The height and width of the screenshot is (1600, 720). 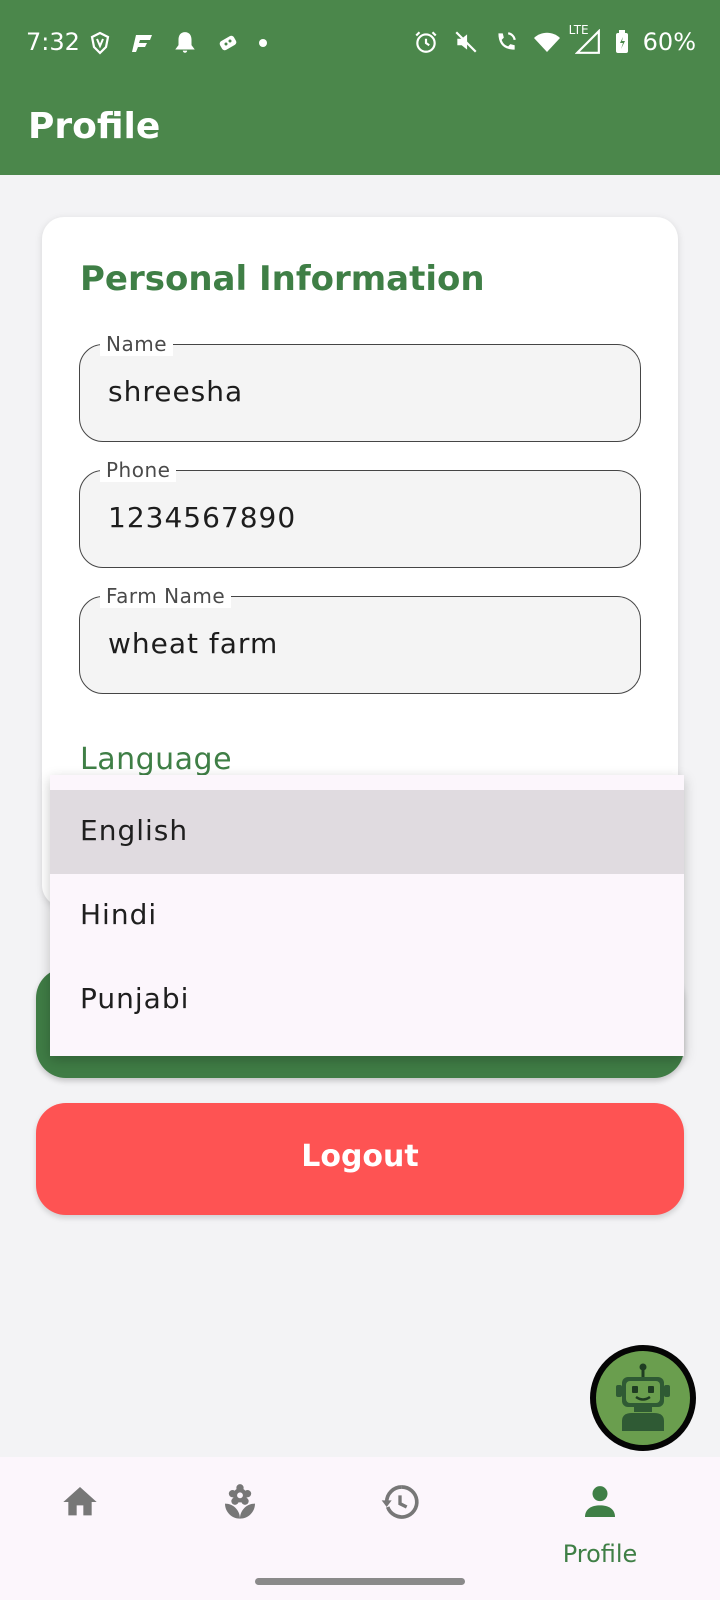 I want to click on home-icon, so click(x=80, y=1504).